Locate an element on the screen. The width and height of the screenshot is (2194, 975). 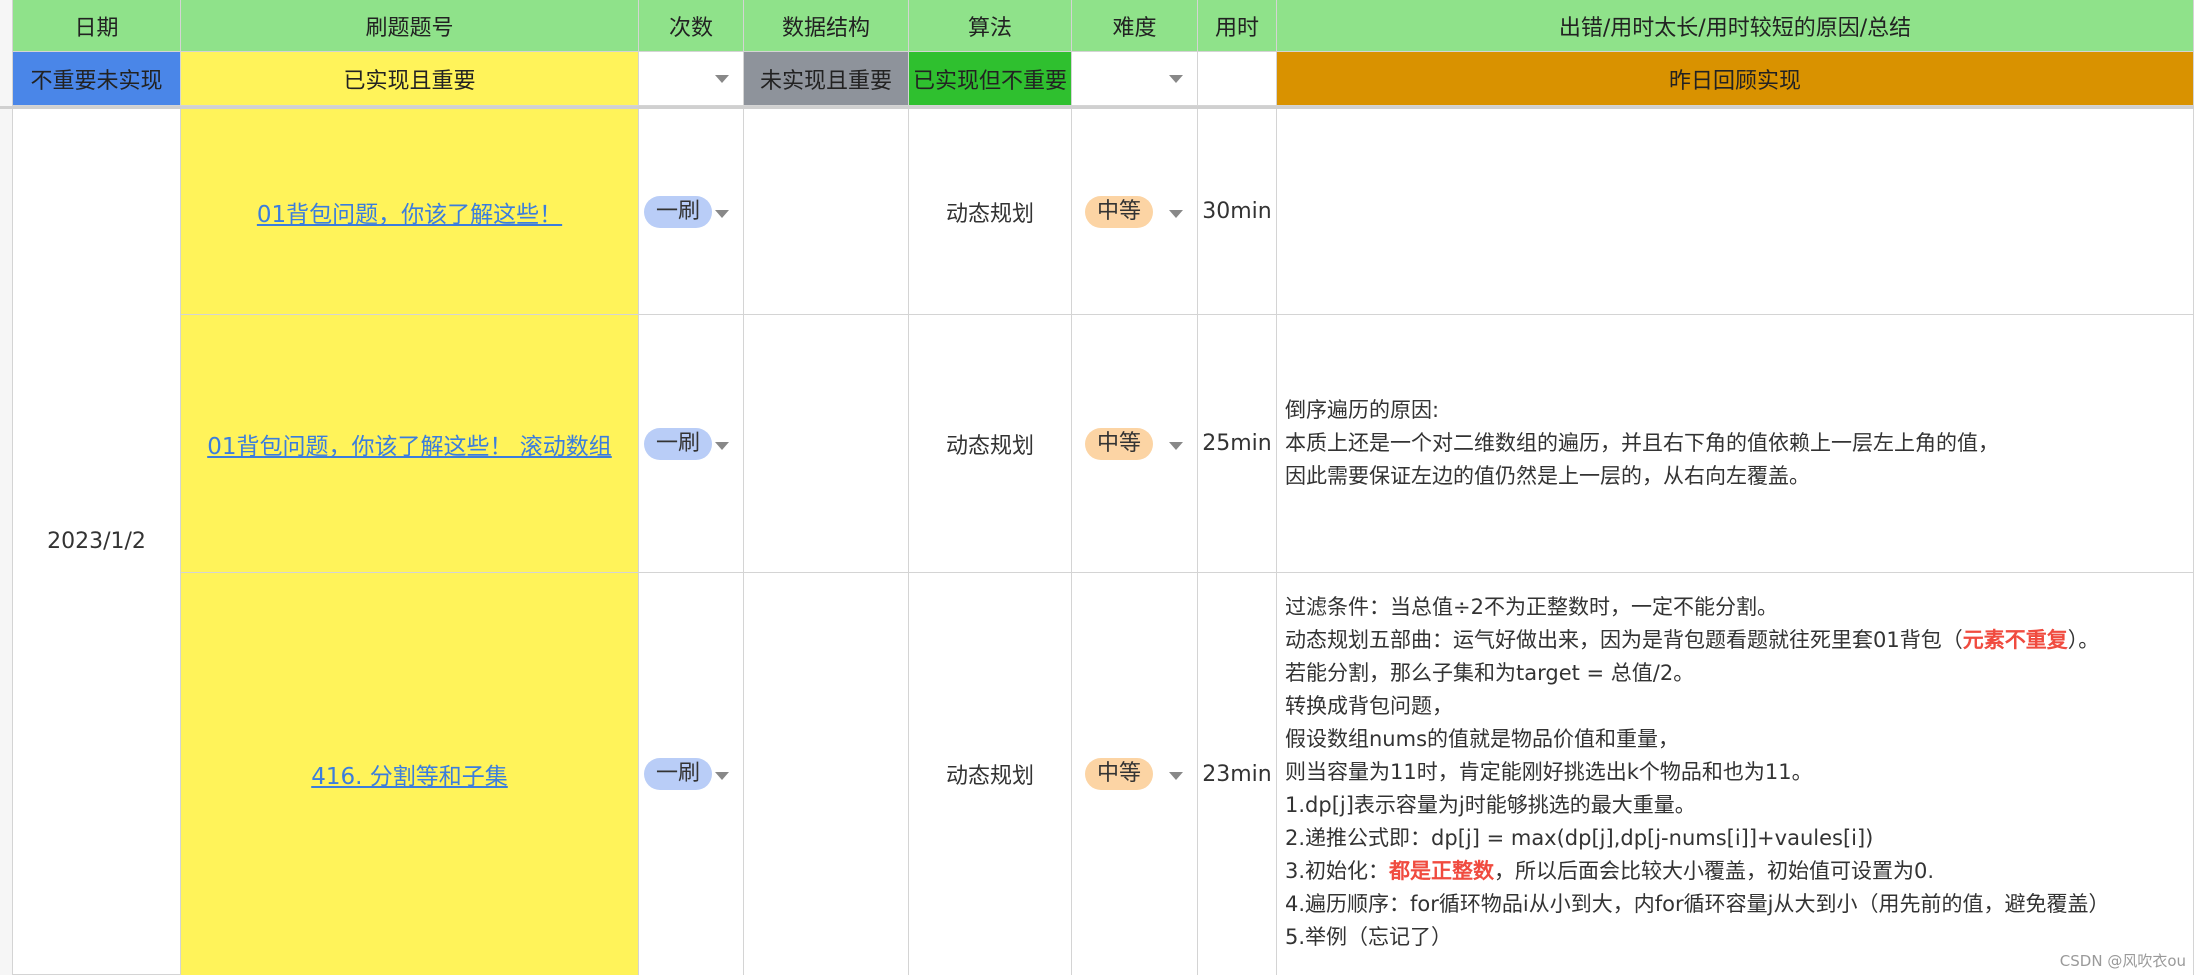
problem-link: 01背包问题，你该了解这些！ is located at coordinates (409, 212).